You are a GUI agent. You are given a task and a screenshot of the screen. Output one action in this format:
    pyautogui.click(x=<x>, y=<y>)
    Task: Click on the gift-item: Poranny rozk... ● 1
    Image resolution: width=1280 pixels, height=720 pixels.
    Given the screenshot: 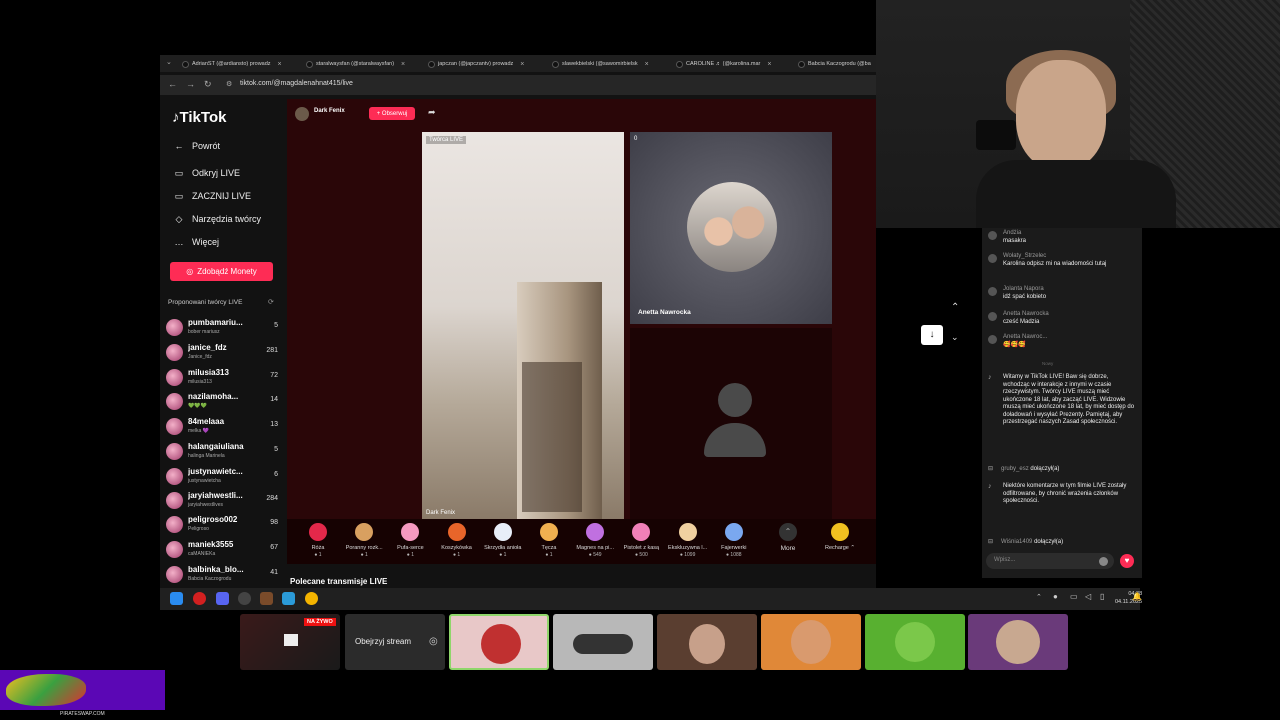 What is the action you would take?
    pyautogui.click(x=364, y=540)
    